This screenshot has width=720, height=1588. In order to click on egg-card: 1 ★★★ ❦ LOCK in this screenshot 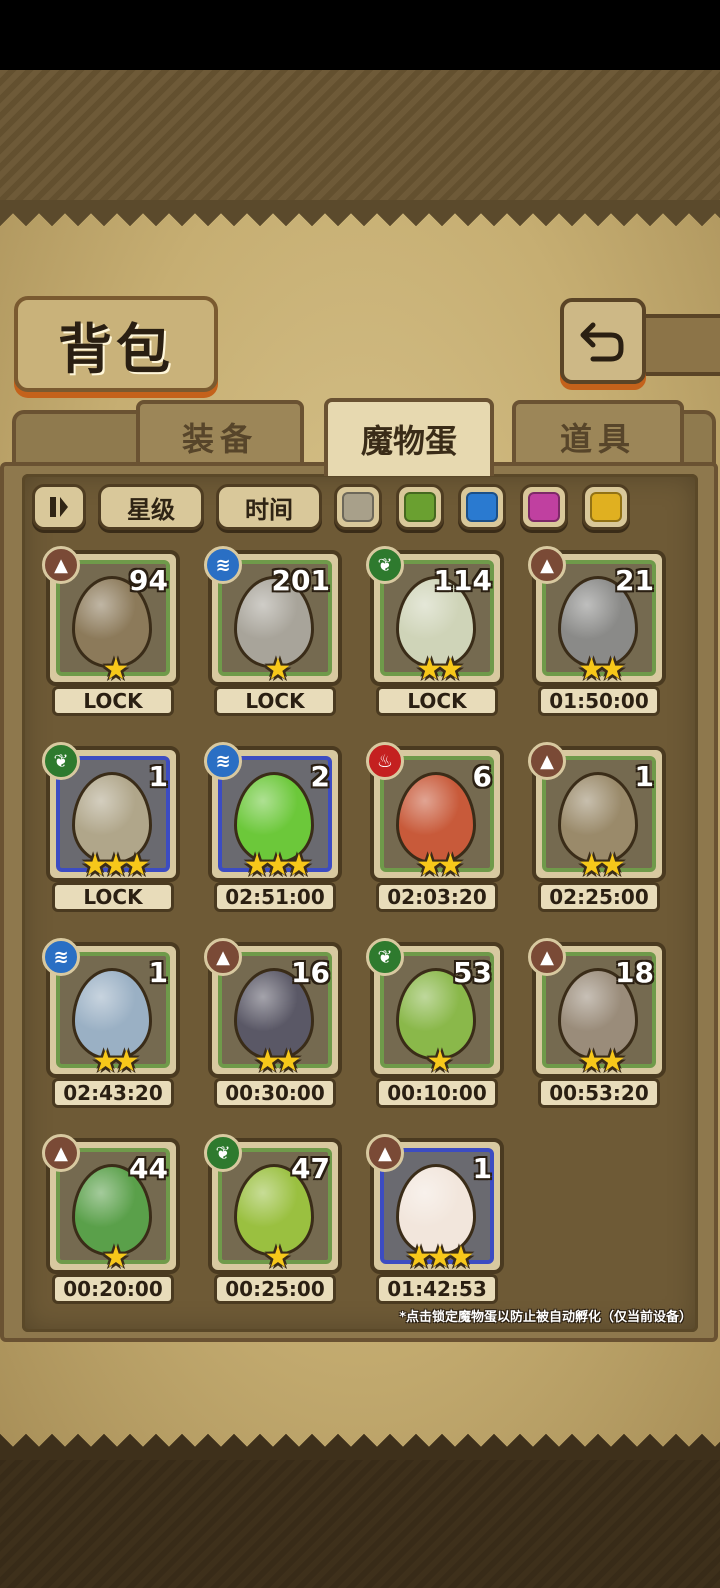, I will do `click(111, 827)`.